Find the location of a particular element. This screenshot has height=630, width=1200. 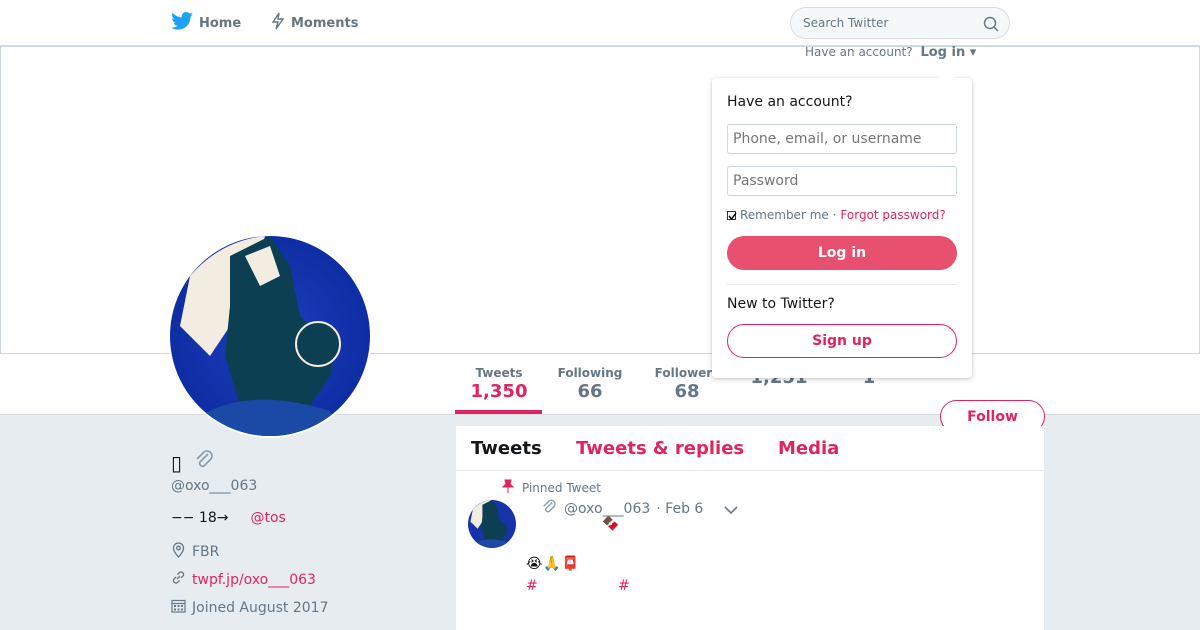

tweet-avatar is located at coordinates (492, 524).